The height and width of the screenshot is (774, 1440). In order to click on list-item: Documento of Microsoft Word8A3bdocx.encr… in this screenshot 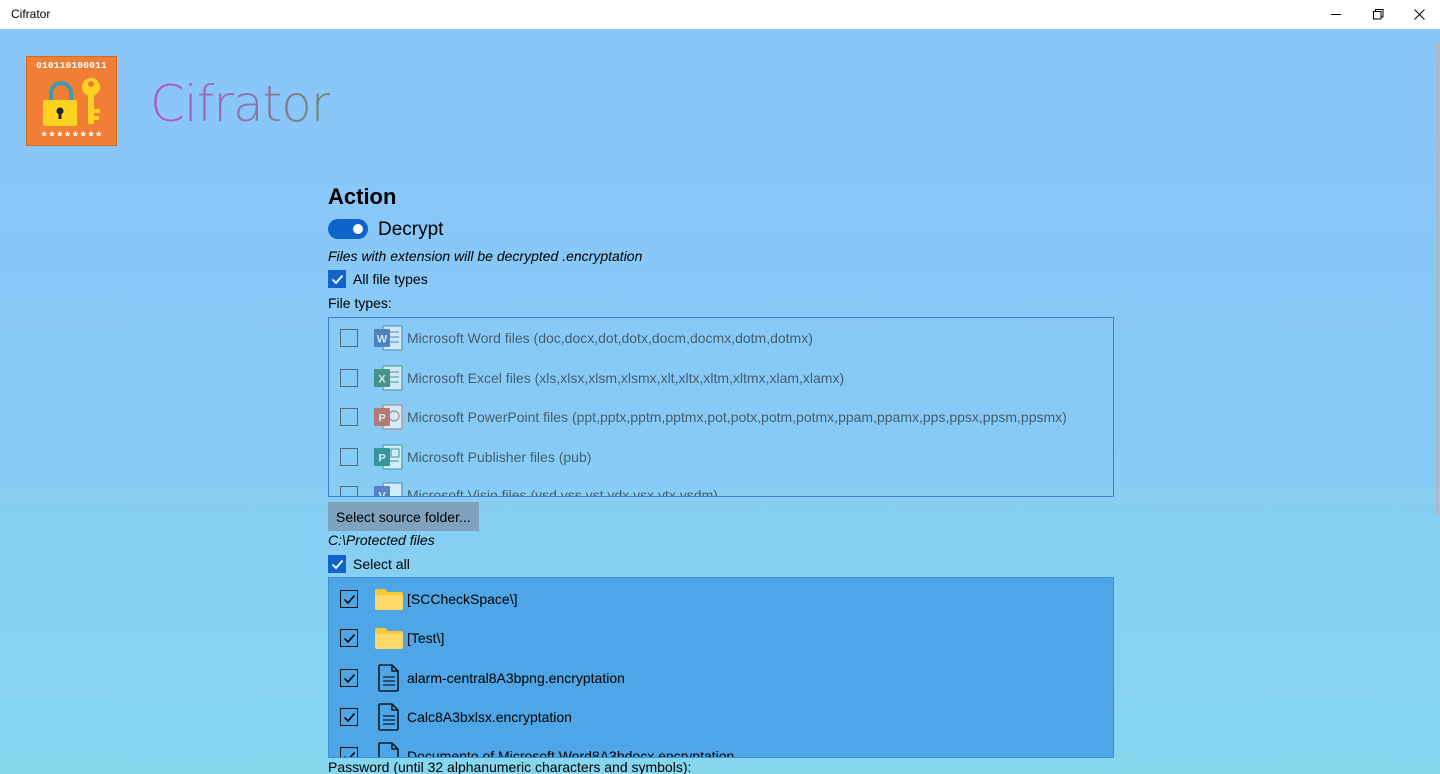, I will do `click(721, 747)`.